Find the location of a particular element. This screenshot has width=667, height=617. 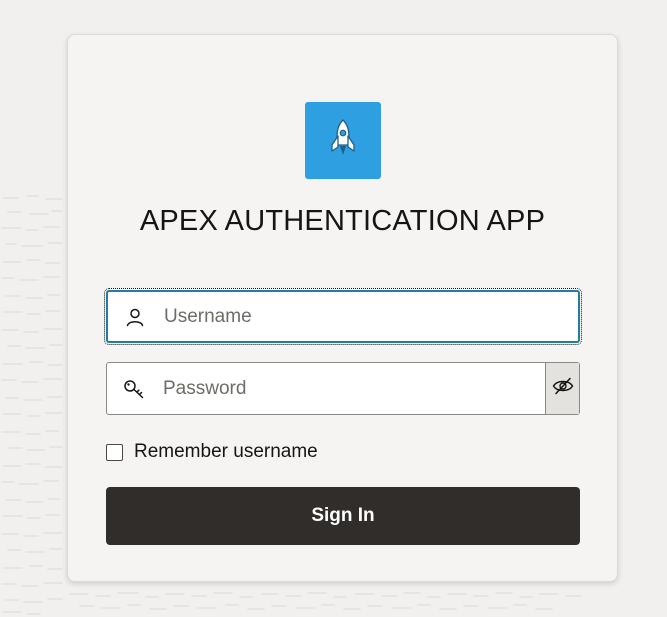

username-input is located at coordinates (354, 316).